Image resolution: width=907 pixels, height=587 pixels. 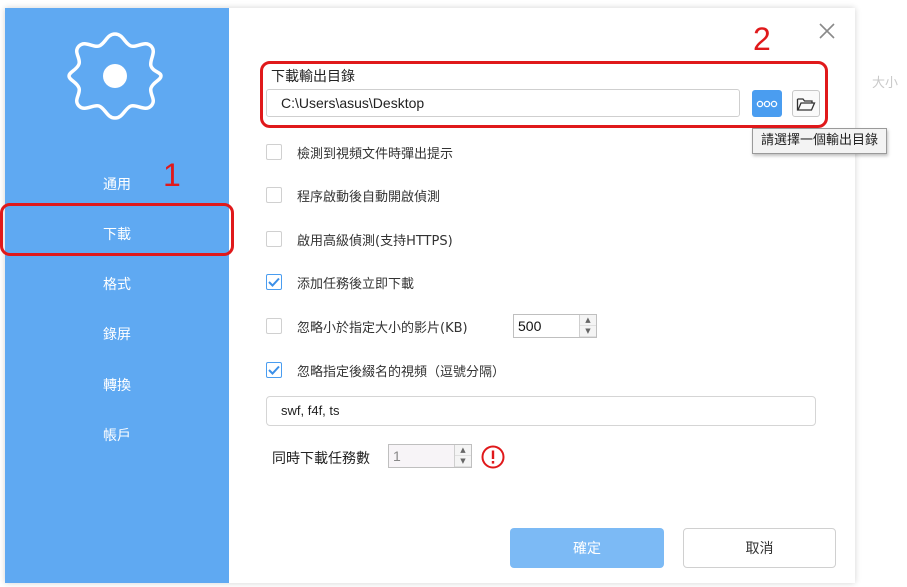 What do you see at coordinates (369, 197) in the screenshot?
I see `option-label: 程序啟動後自動開啟偵測` at bounding box center [369, 197].